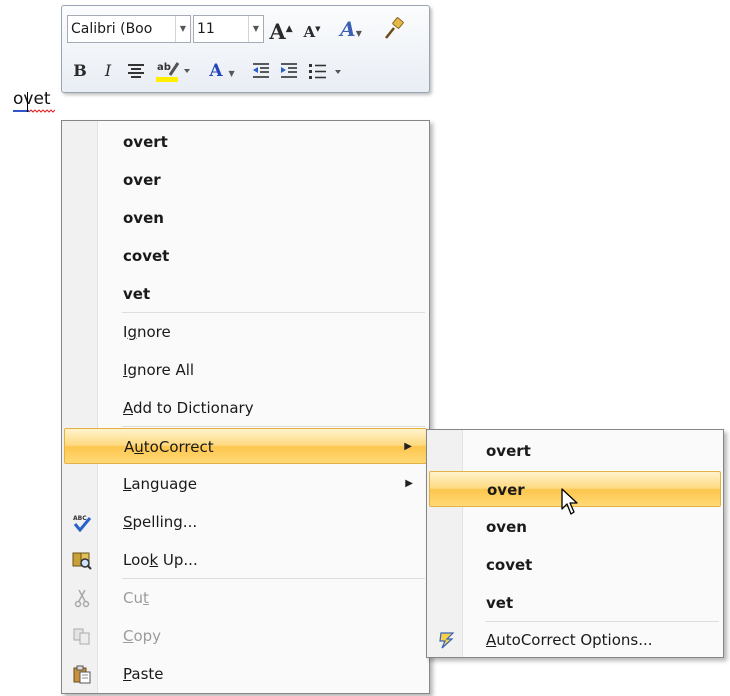 This screenshot has height=696, width=730. I want to click on autocorrect-suggestion-label: oven, so click(506, 527).